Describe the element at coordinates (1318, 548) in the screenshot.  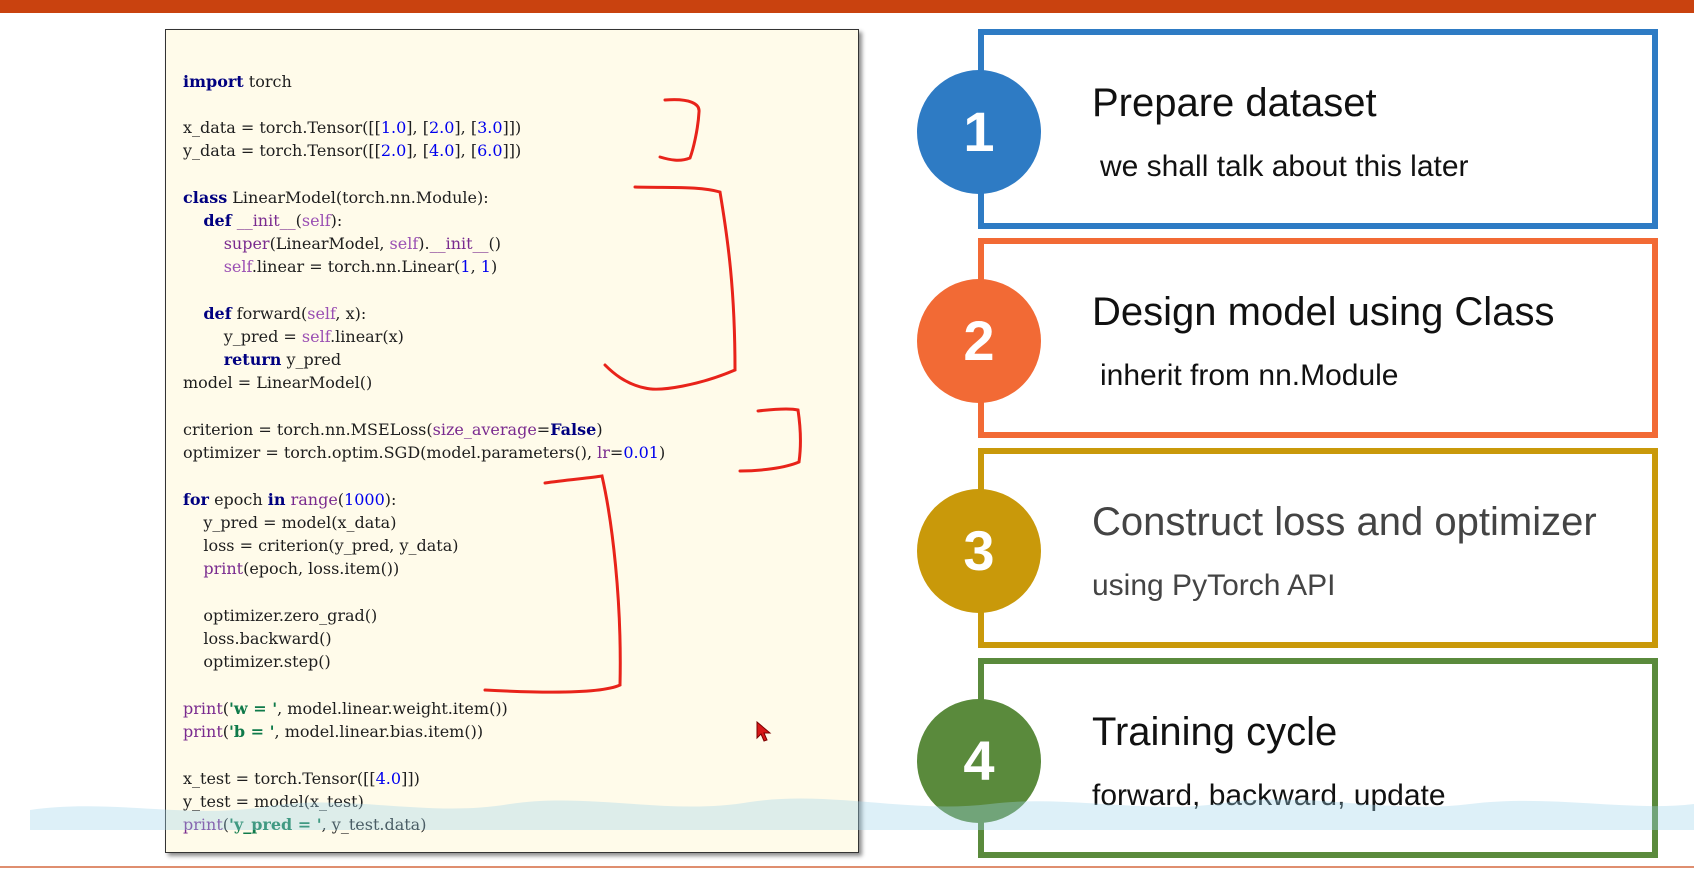
I see `step-3-card` at that location.